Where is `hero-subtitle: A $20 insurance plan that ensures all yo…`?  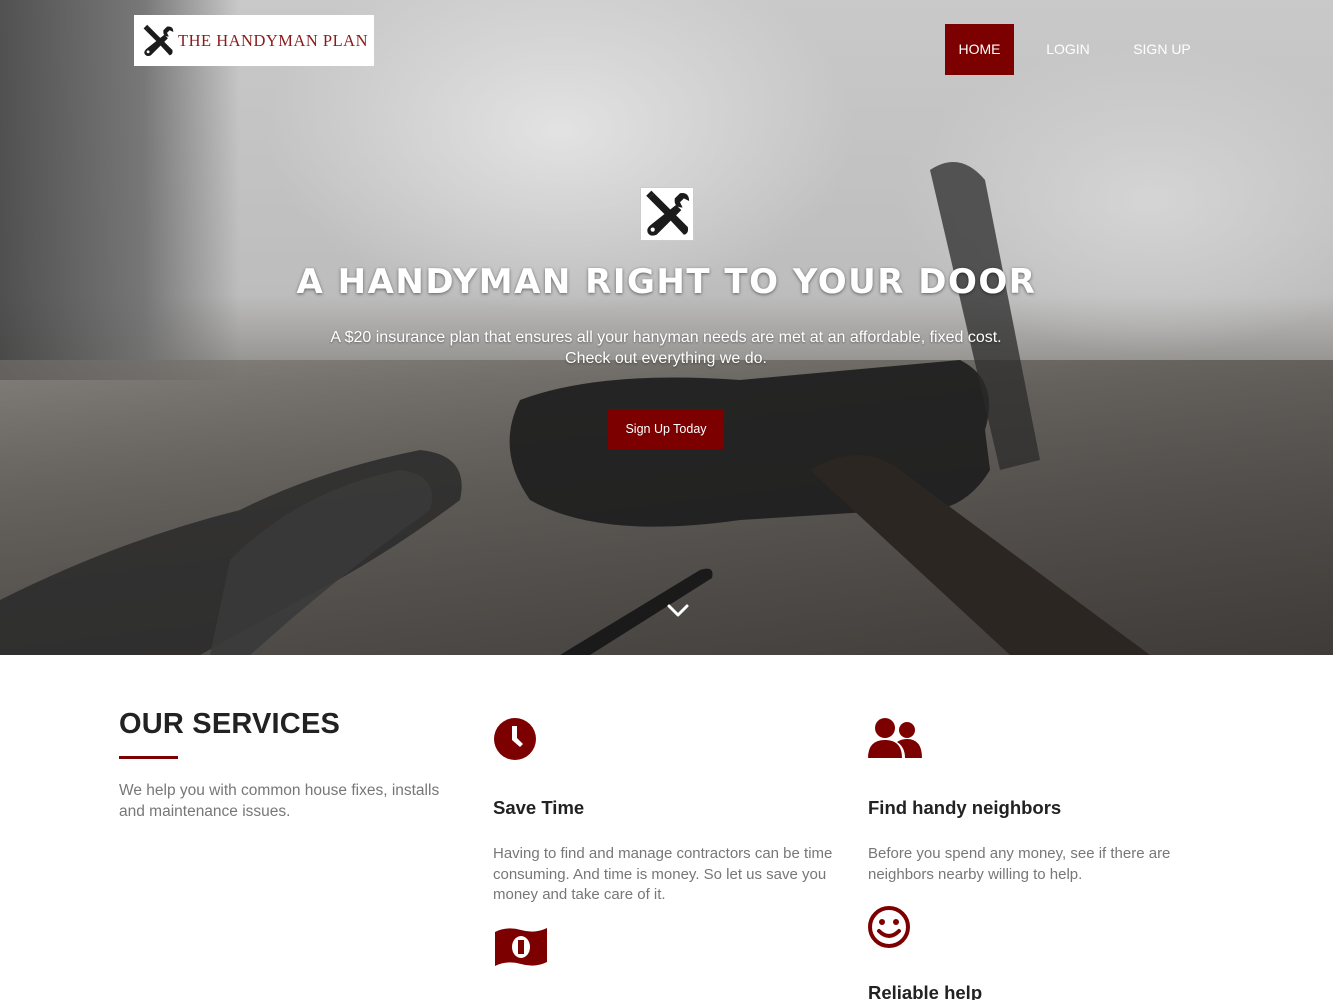 hero-subtitle: A $20 insurance plan that ensures all yo… is located at coordinates (666, 348).